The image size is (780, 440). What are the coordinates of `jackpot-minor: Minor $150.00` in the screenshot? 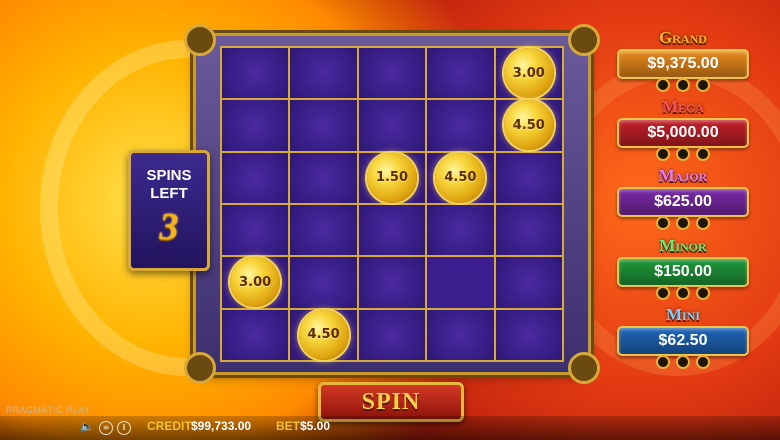 It's located at (683, 268).